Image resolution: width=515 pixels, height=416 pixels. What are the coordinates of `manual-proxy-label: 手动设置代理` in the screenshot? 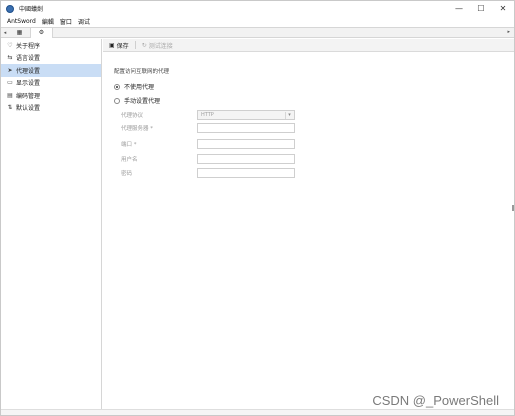 It's located at (142, 101).